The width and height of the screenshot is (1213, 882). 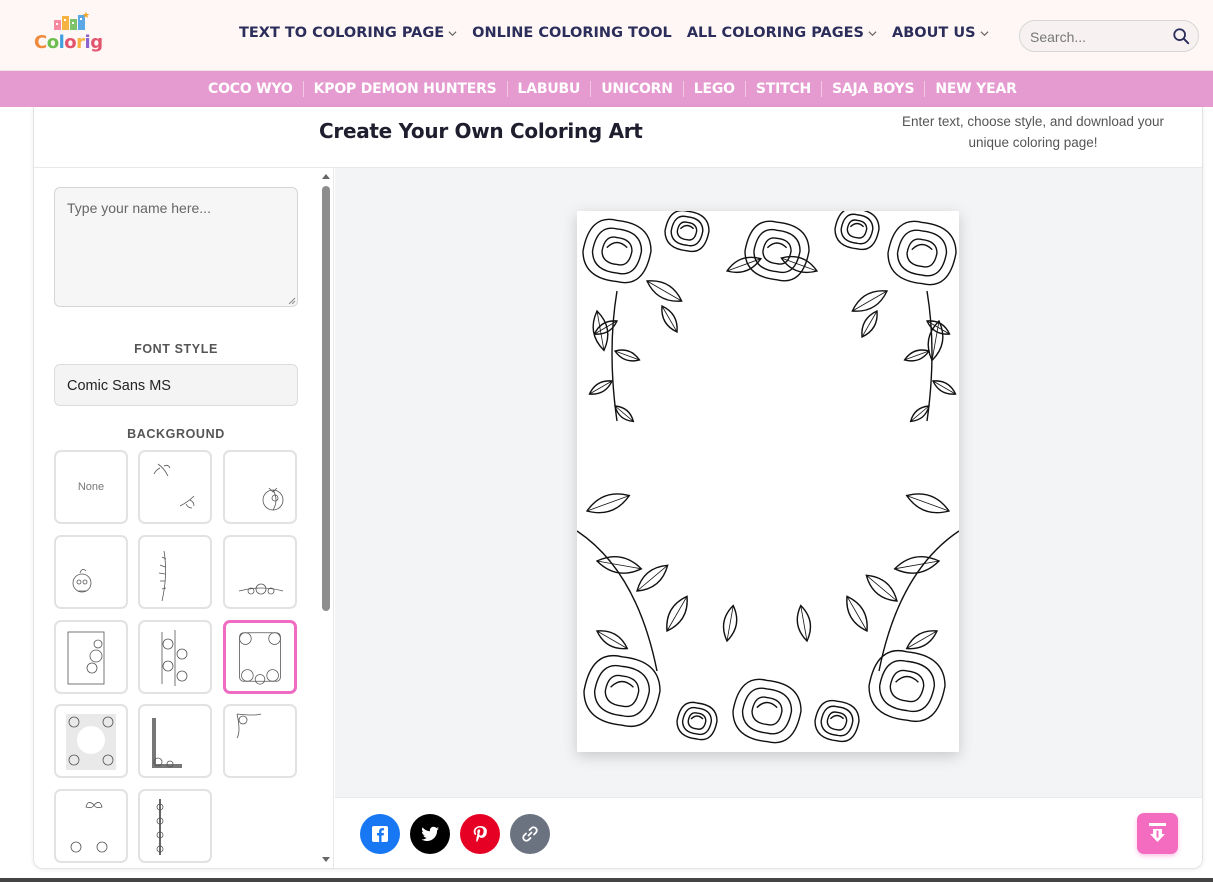 I want to click on background-option-none: None, so click(x=91, y=487).